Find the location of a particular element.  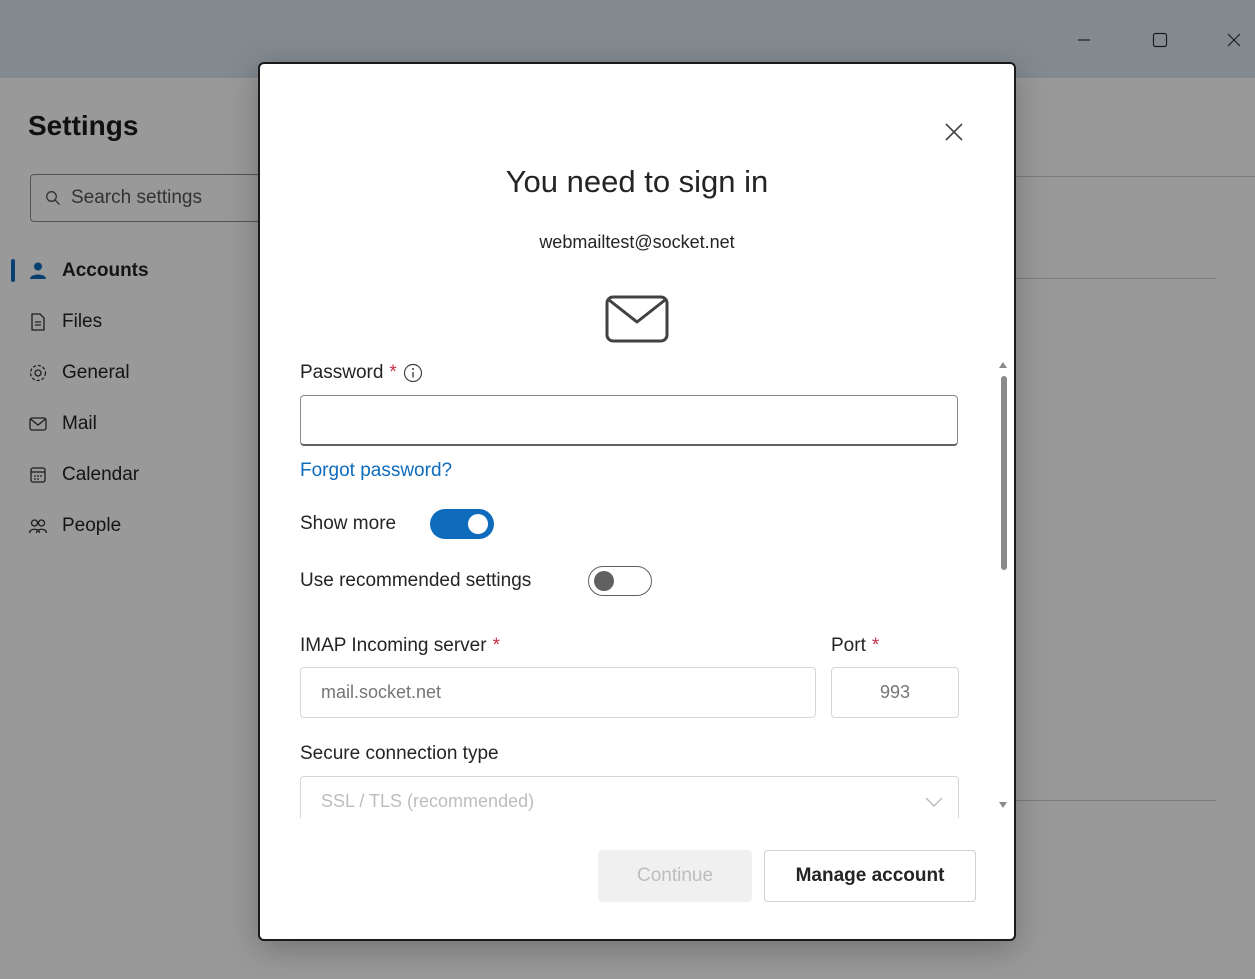

password-input is located at coordinates (629, 420).